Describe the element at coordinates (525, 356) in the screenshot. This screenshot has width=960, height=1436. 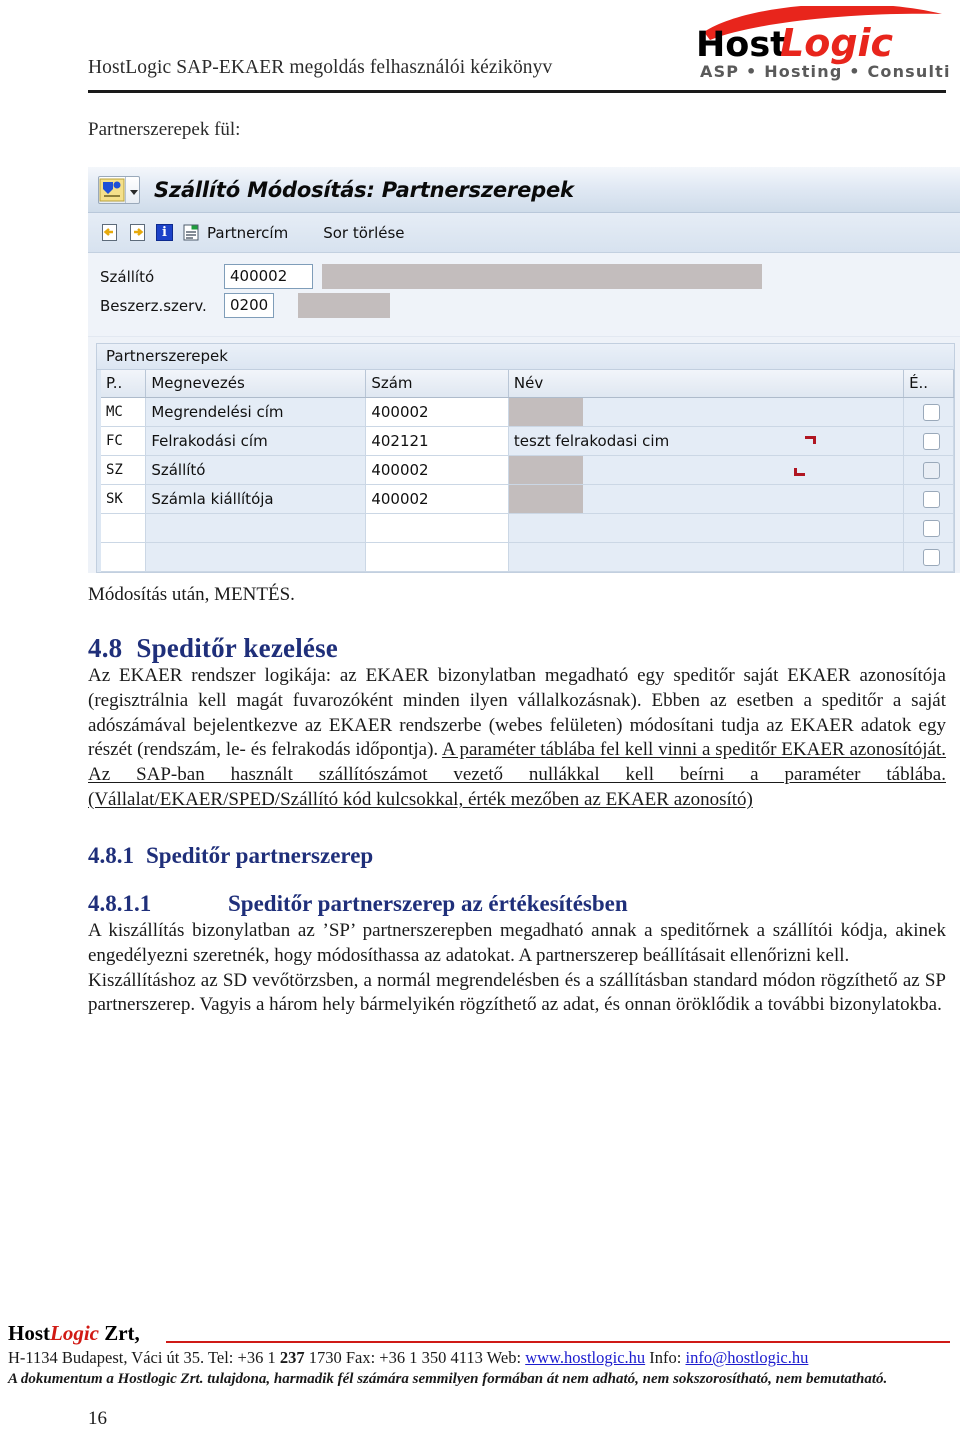
I see `grid-panel-title: Partnerszerepek` at that location.